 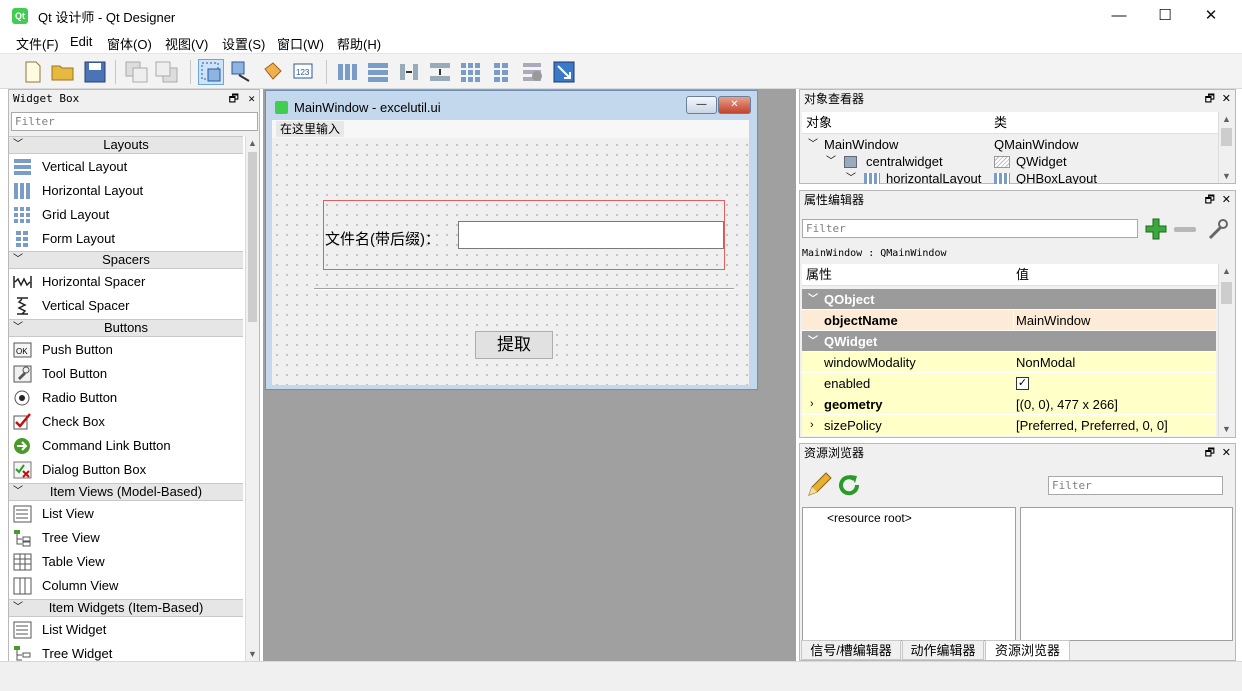 I want to click on edit-signals-icon, so click(x=242, y=72).